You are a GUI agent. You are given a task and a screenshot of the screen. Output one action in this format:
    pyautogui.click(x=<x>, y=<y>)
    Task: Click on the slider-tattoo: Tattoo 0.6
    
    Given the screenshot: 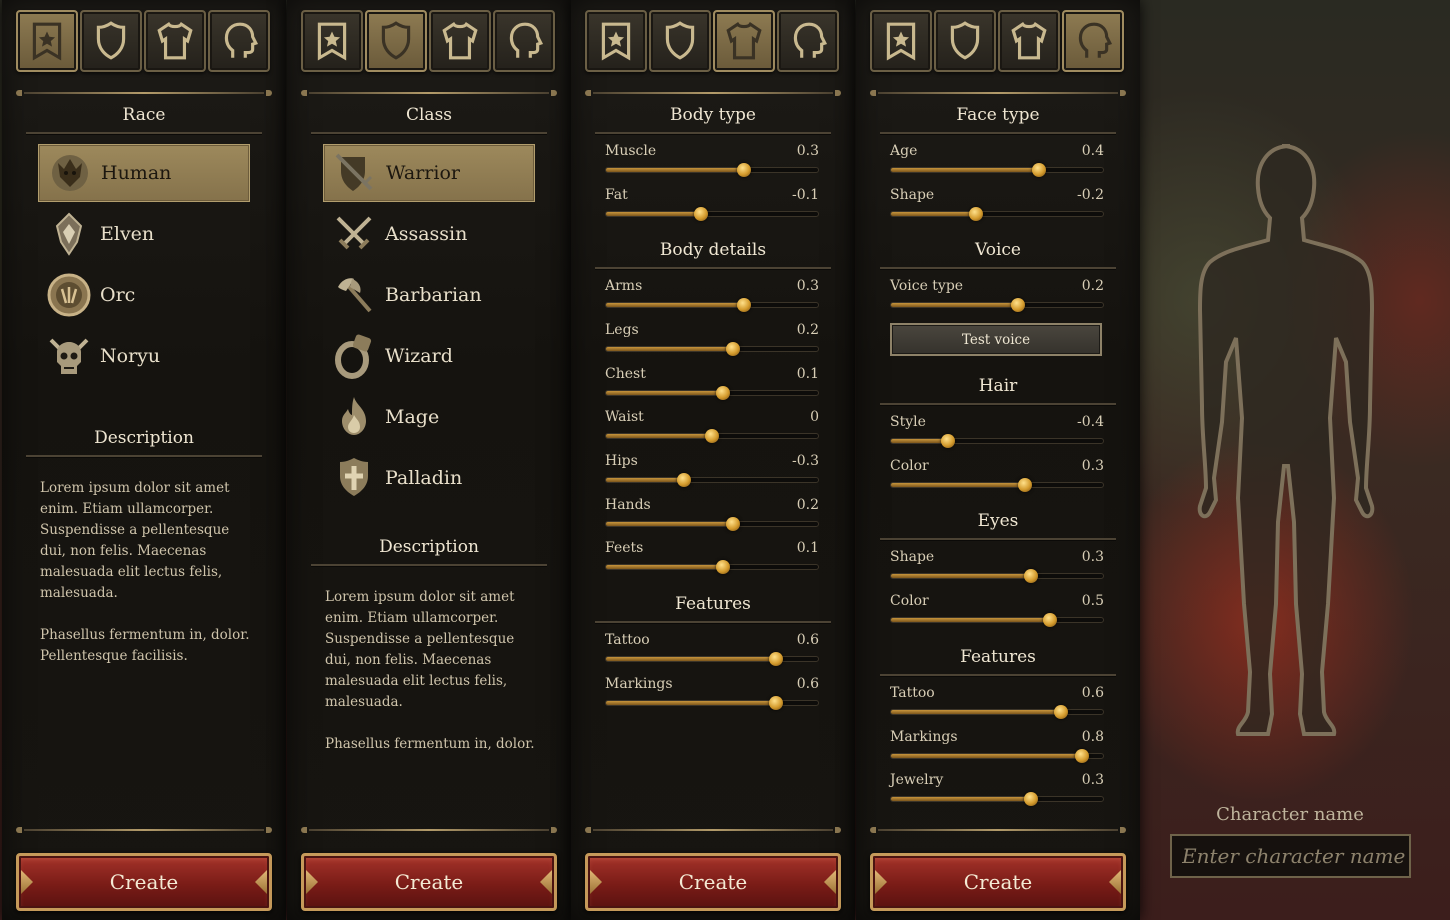 What is the action you would take?
    pyautogui.click(x=711, y=654)
    